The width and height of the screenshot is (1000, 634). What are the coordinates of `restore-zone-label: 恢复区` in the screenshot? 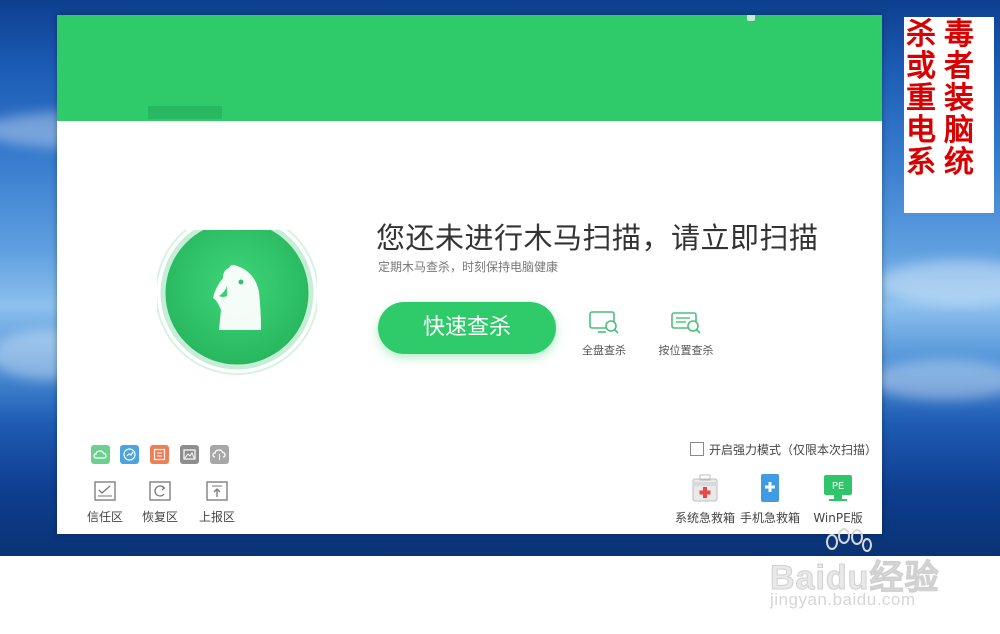 It's located at (159, 517).